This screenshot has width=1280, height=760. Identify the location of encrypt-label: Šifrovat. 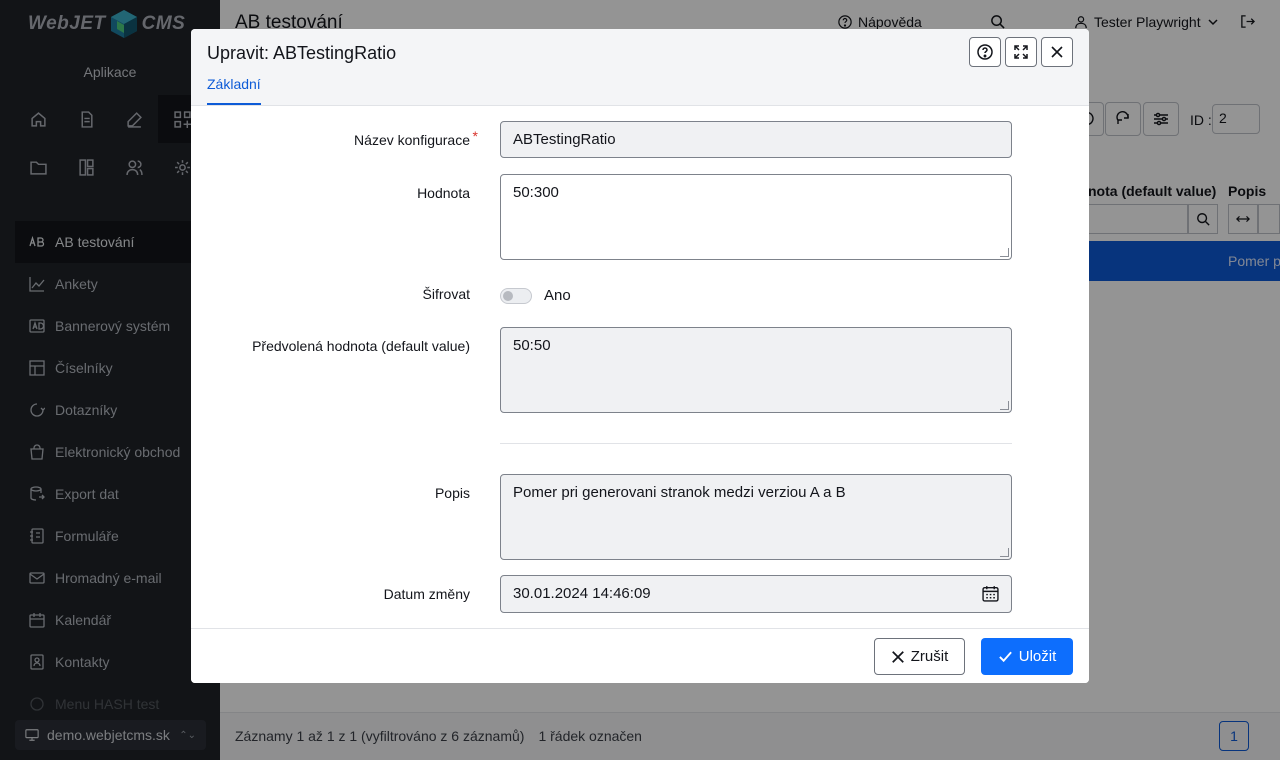
(446, 294).